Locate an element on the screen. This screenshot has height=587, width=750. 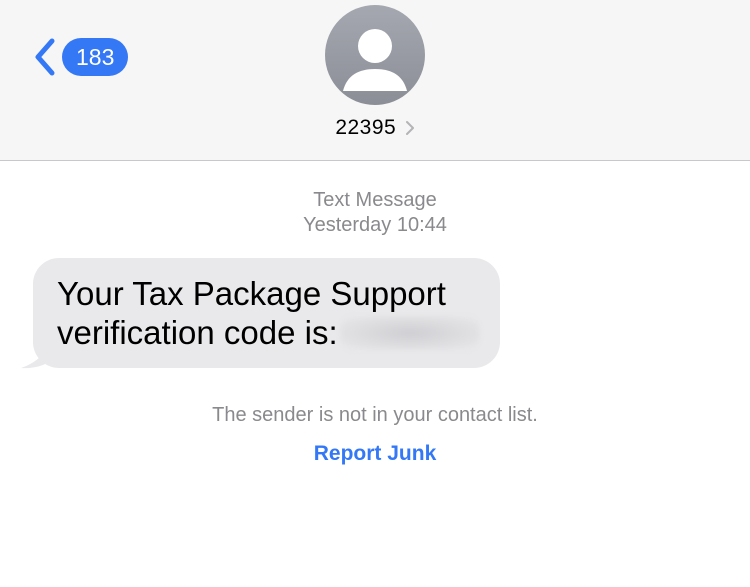
back-button: 183 is located at coordinates (79, 57).